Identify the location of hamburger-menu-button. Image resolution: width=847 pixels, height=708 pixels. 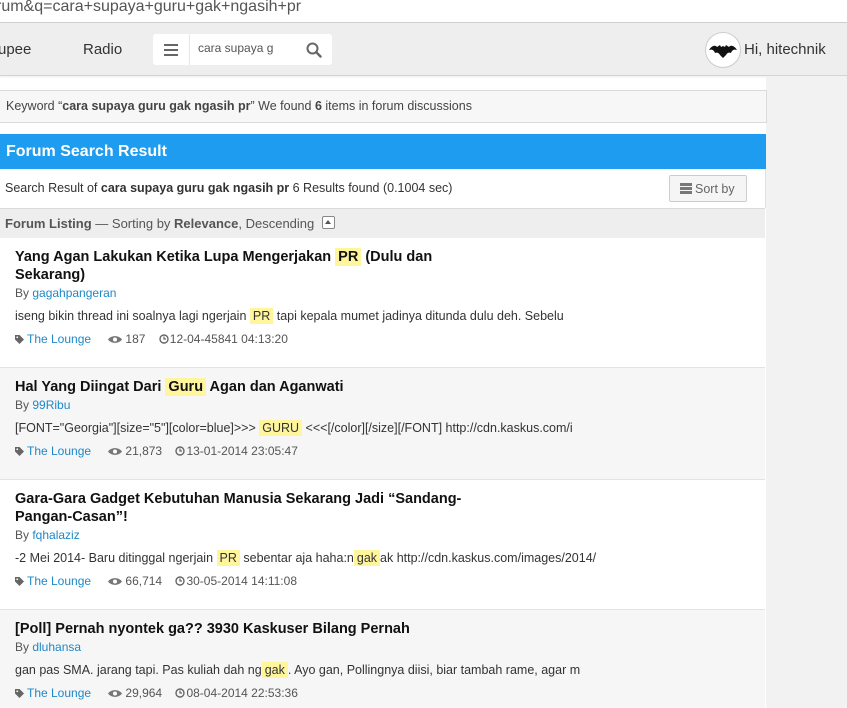
(171, 49).